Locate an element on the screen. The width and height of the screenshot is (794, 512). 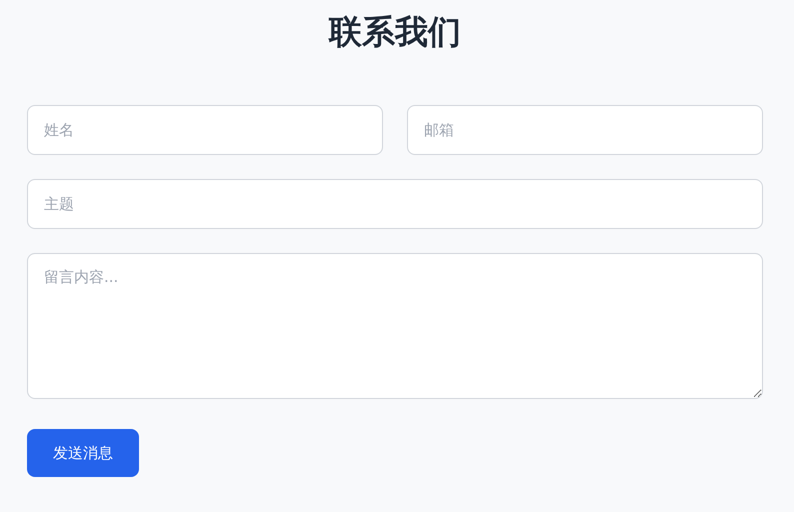
input-field: 姓名 is located at coordinates (205, 130).